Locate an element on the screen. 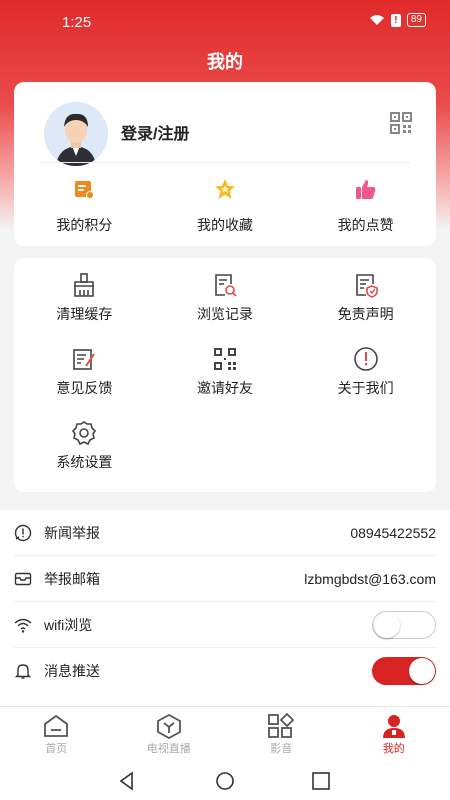  tab-tv: 电视直播 is located at coordinates (169, 734).